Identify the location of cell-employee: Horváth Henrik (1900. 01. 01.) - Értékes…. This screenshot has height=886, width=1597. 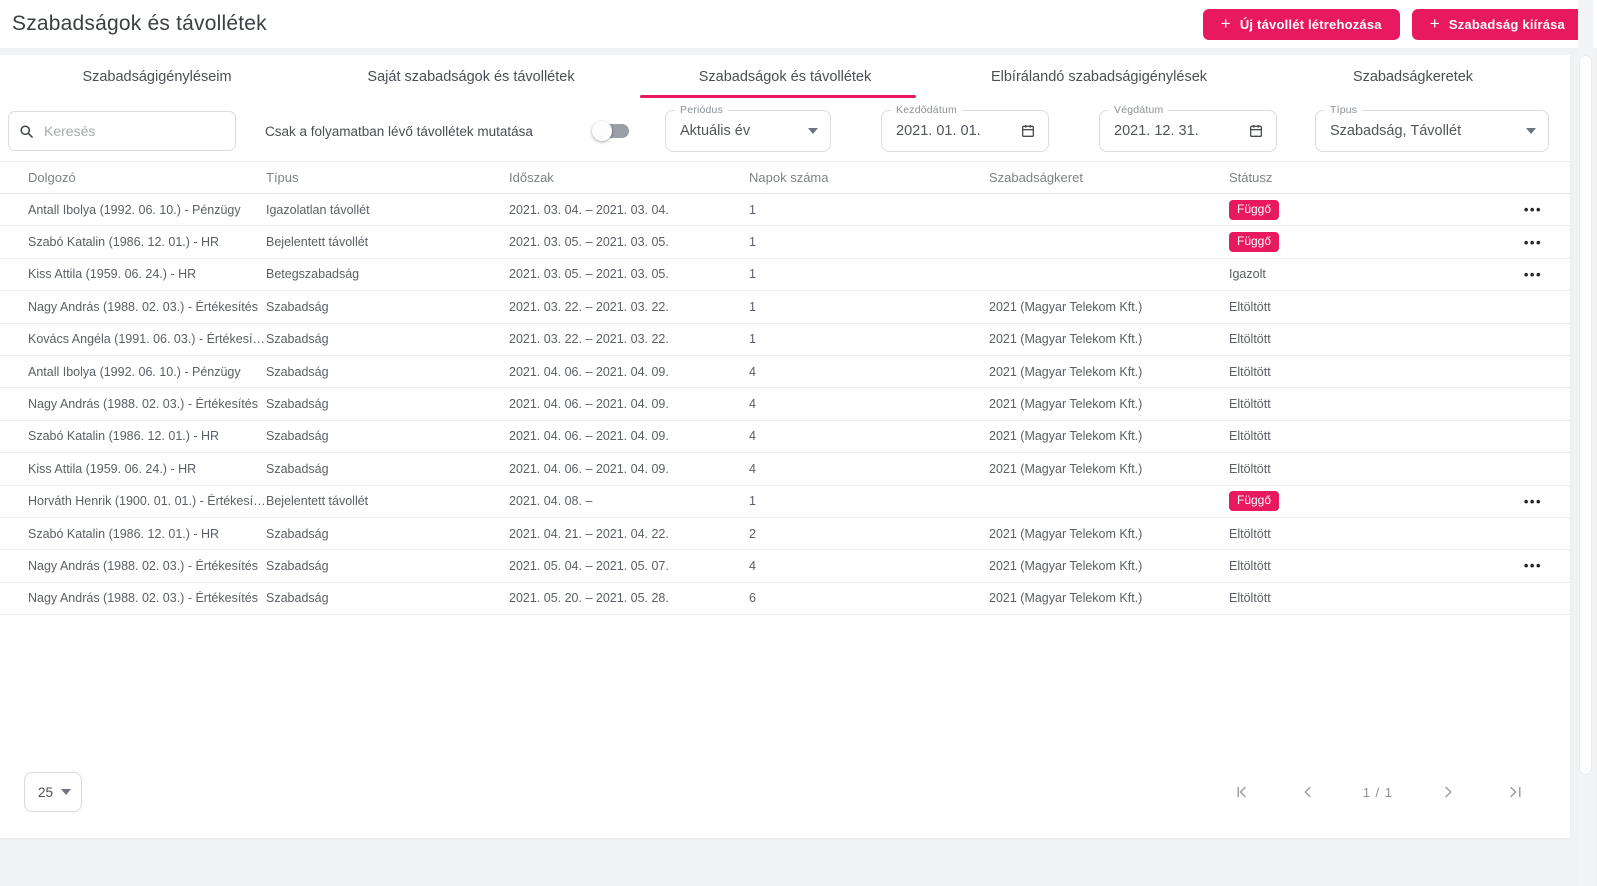
(147, 501).